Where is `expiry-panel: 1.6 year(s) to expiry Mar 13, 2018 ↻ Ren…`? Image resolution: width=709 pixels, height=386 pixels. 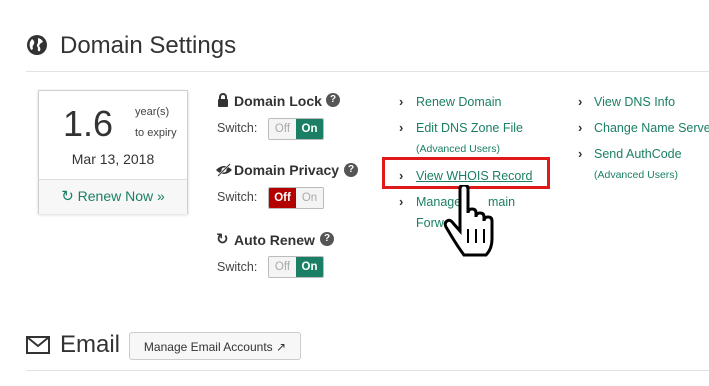 expiry-panel: 1.6 year(s) to expiry Mar 13, 2018 ↻ Ren… is located at coordinates (113, 152).